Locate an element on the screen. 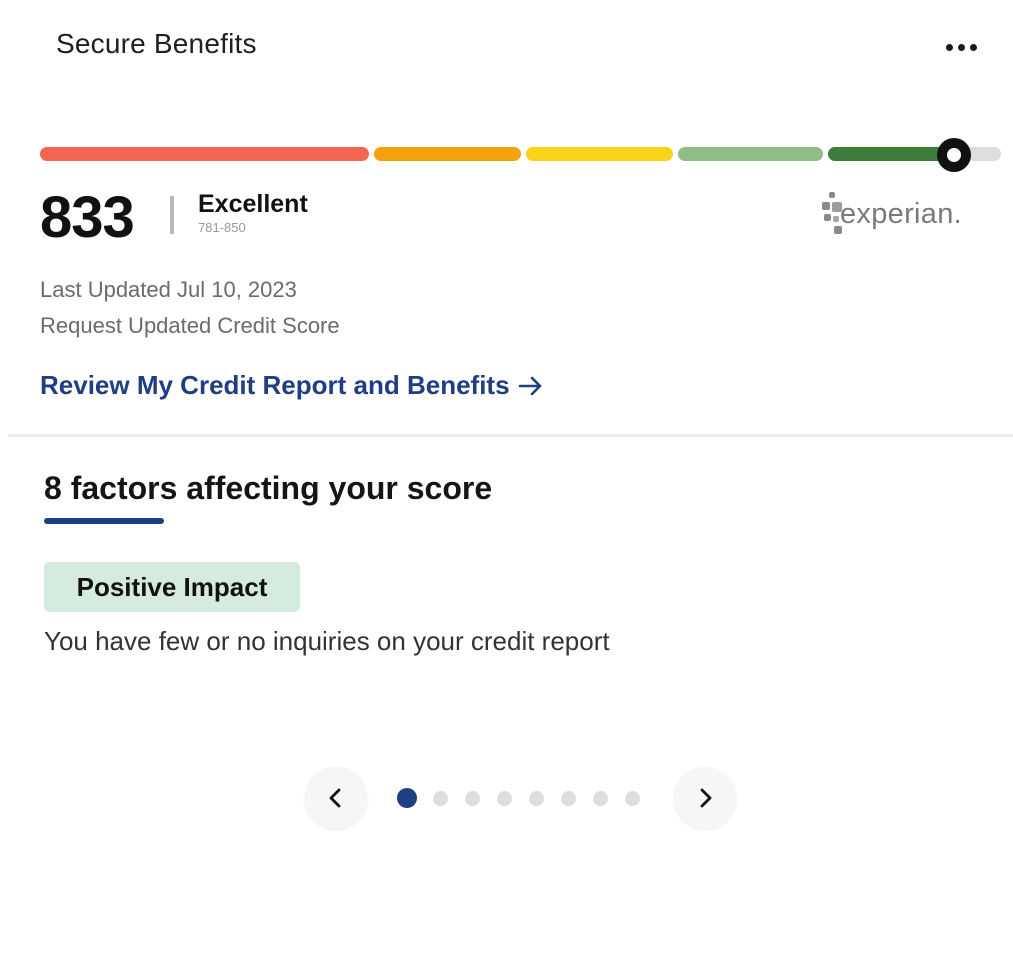  review-link-label: Review My Credit Report and Benefits is located at coordinates (275, 385).